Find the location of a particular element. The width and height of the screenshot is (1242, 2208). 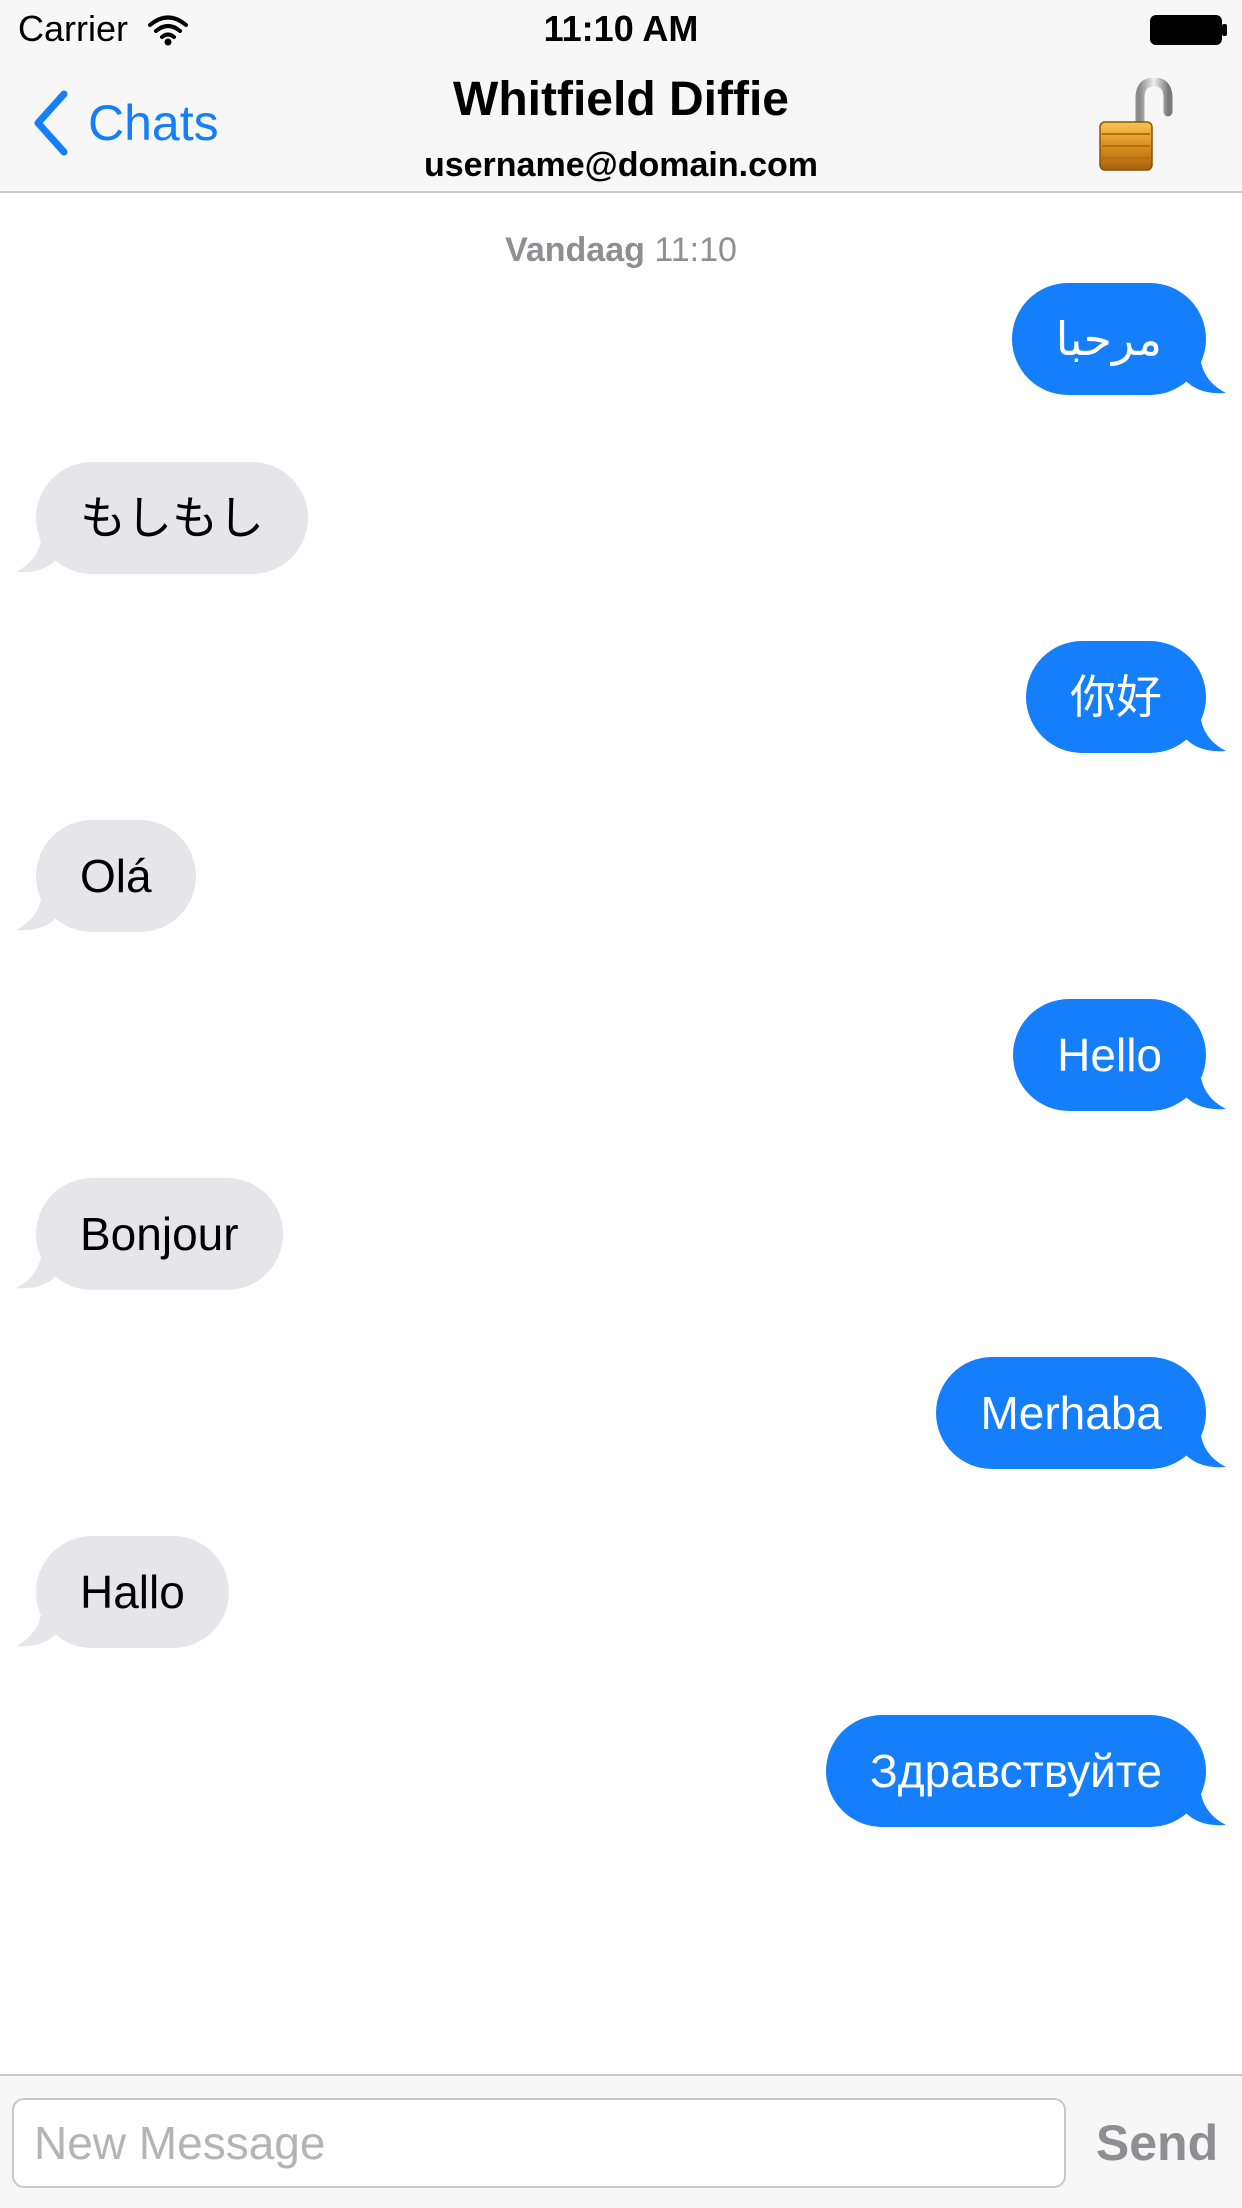

incoming-message-bubble: もしもし is located at coordinates (162, 518).